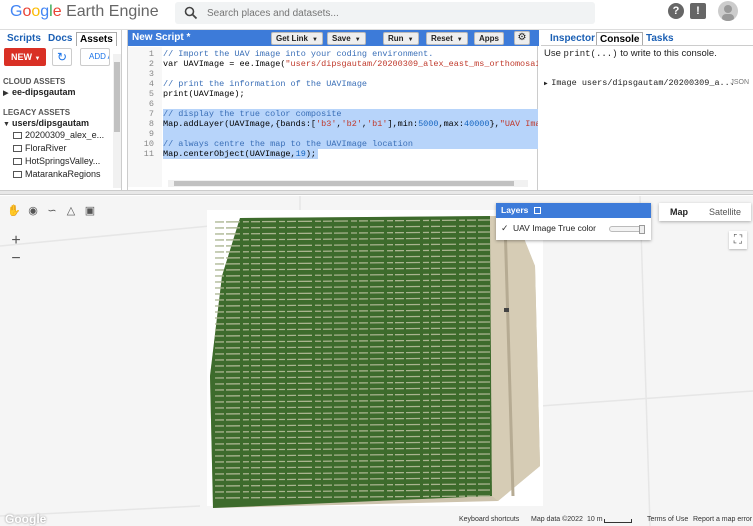  What do you see at coordinates (14, 211) in the screenshot?
I see `hand-icon: ✋` at bounding box center [14, 211].